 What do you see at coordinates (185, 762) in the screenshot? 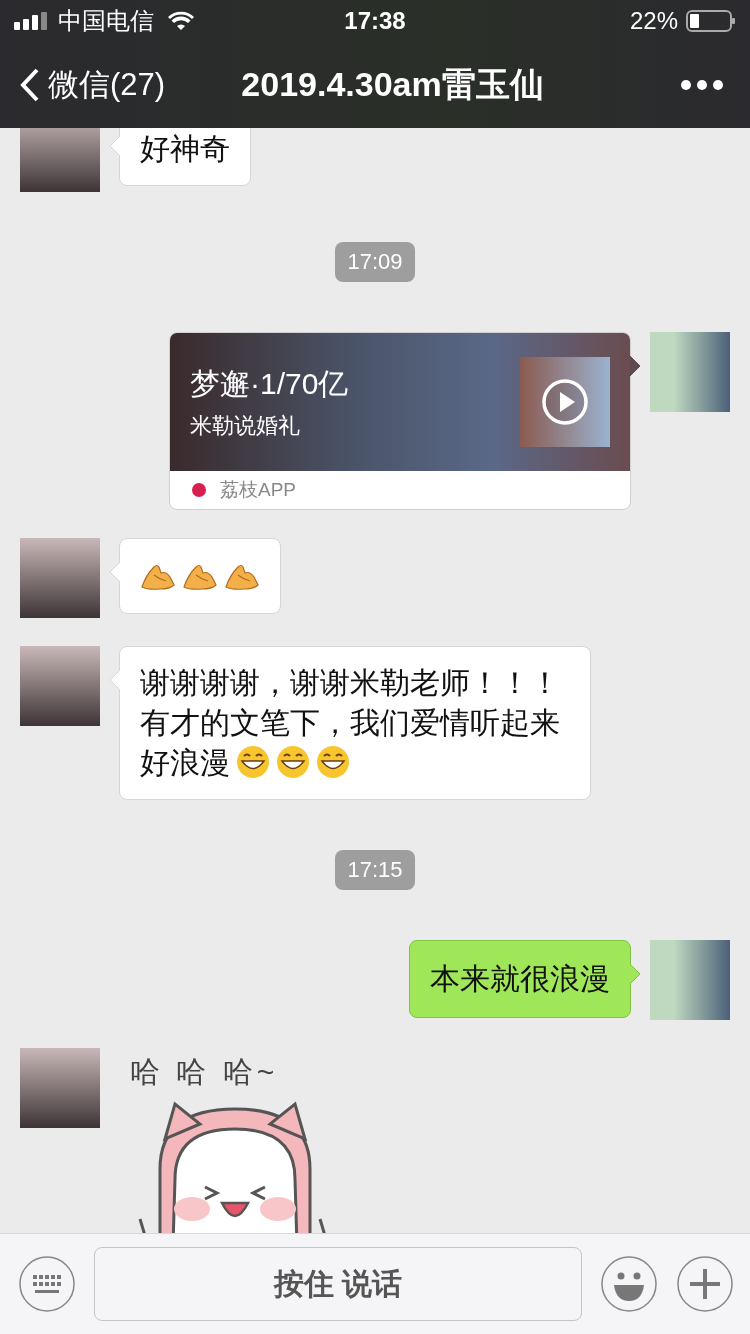
I see `message-text: 好浪漫` at bounding box center [185, 762].